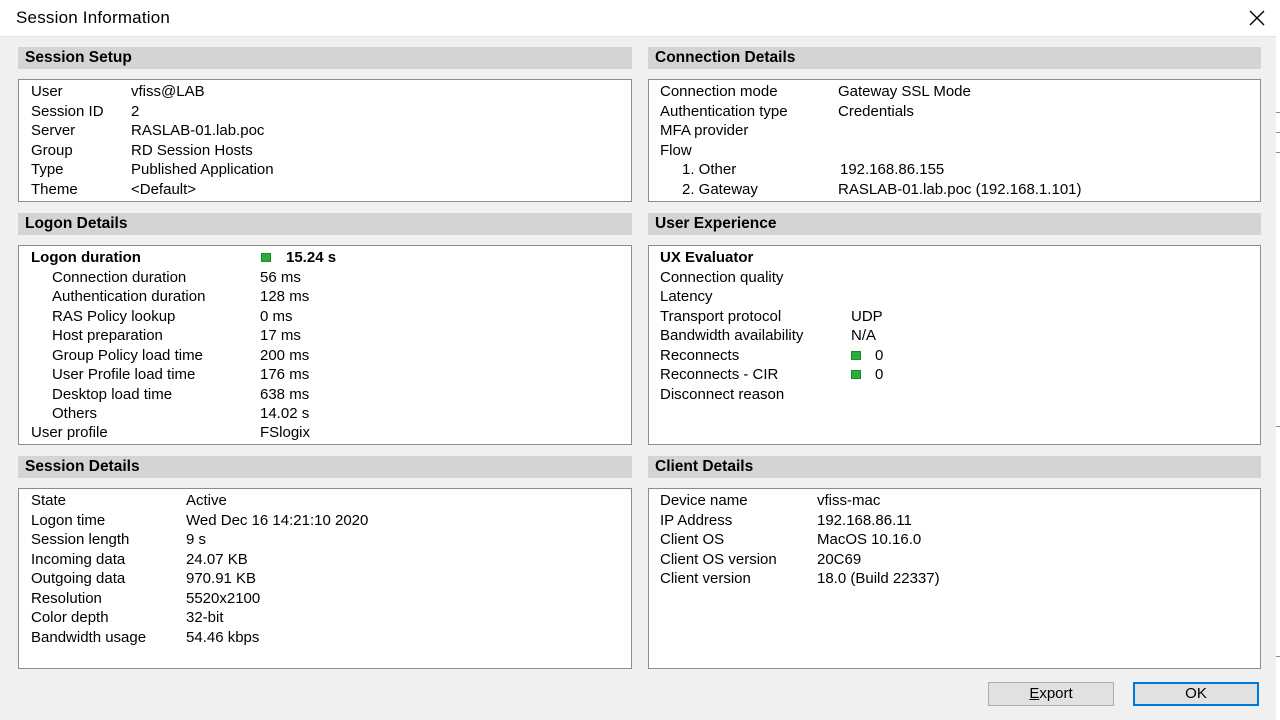  I want to click on field-value: 128 ms, so click(285, 296).